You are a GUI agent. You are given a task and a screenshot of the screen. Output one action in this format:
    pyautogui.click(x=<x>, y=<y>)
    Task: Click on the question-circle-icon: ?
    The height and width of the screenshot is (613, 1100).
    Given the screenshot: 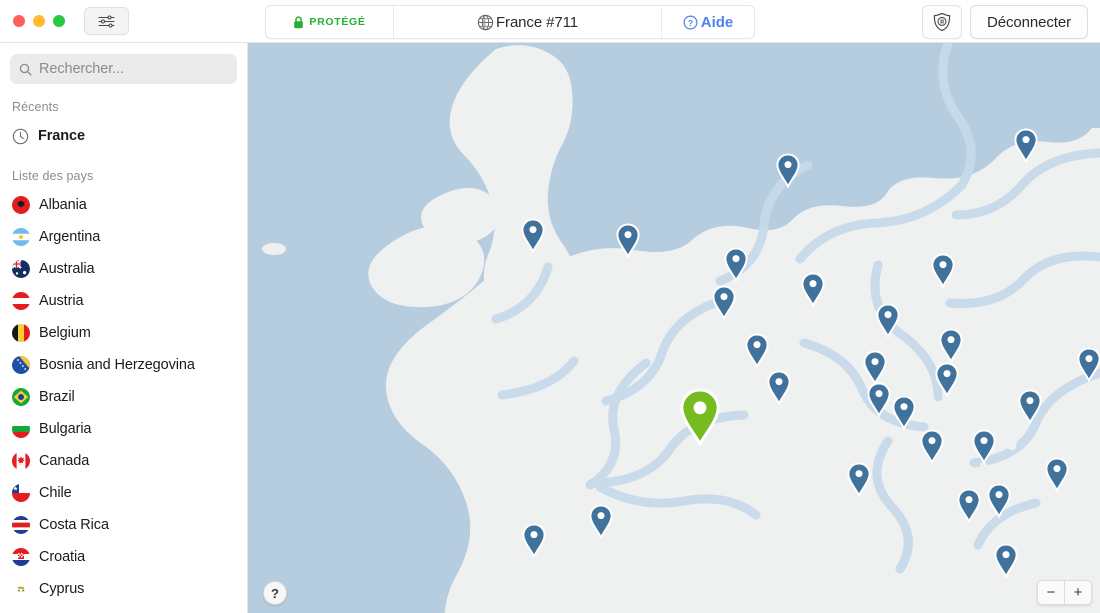 What is the action you would take?
    pyautogui.click(x=690, y=22)
    